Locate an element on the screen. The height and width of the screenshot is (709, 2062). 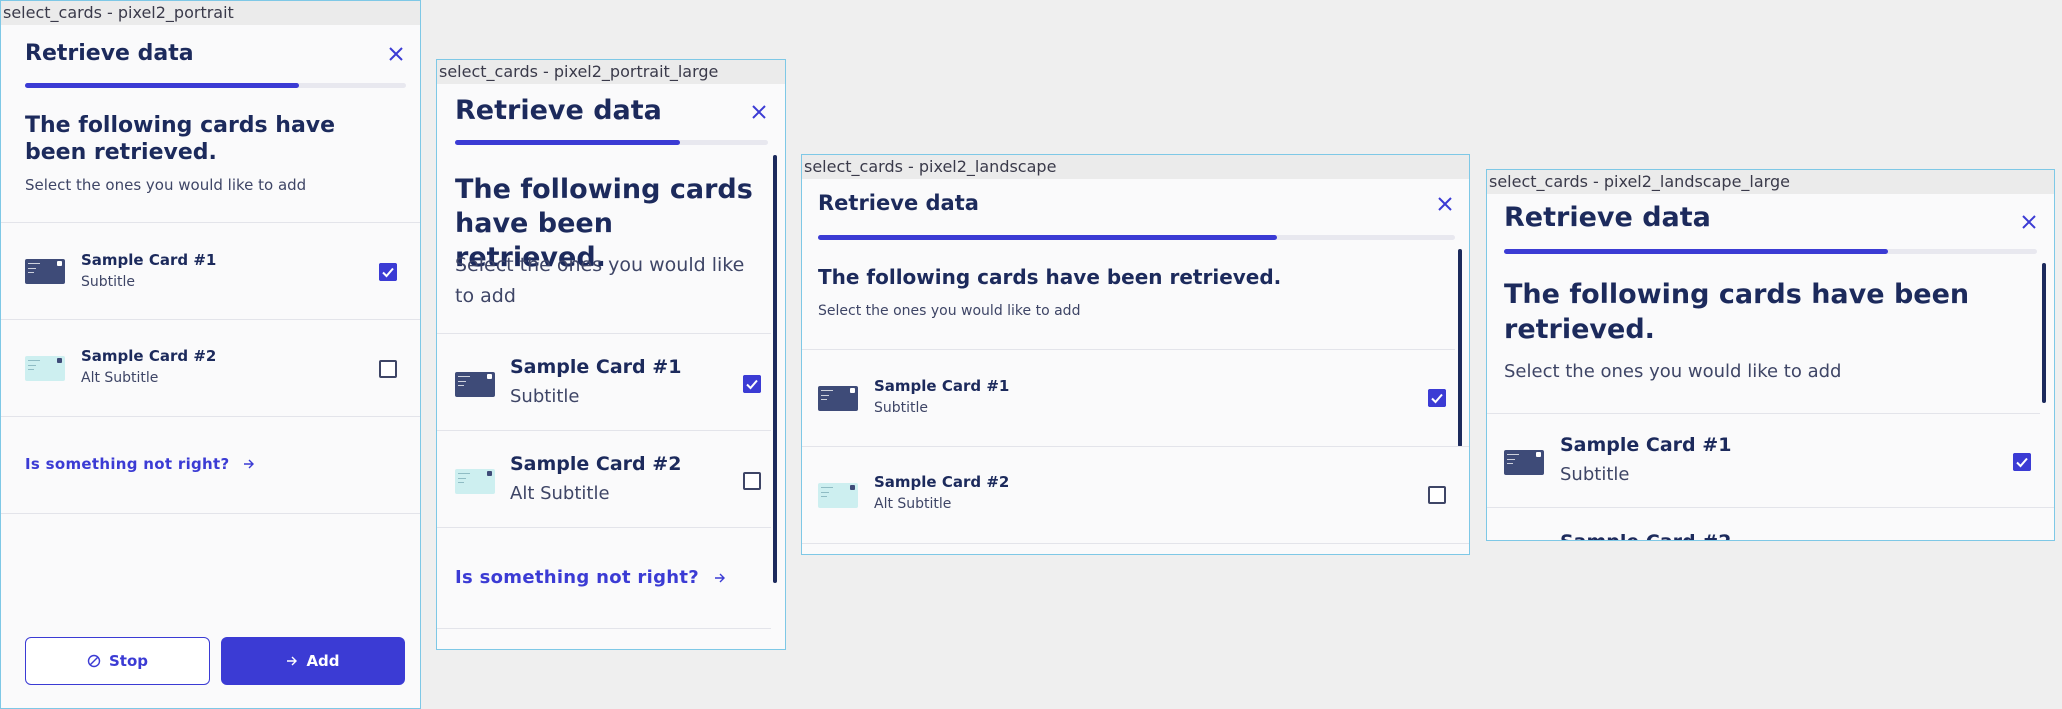
stop-button-label: Stop is located at coordinates (128, 661).